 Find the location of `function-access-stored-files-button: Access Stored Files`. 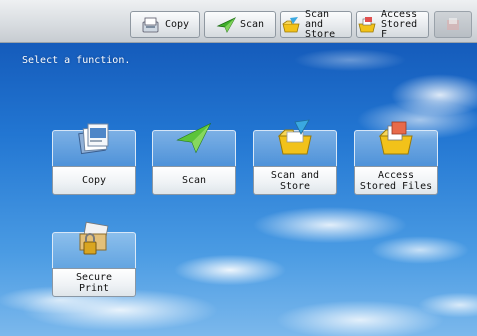

function-access-stored-files-button: Access Stored Files is located at coordinates (396, 158).